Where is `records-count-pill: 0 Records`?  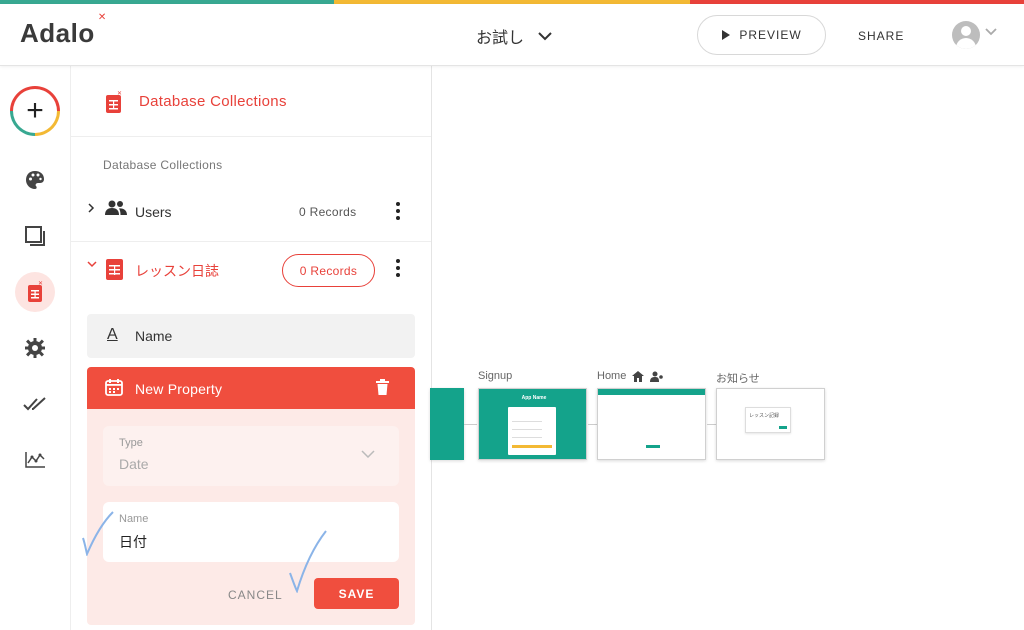
records-count-pill: 0 Records is located at coordinates (328, 270).